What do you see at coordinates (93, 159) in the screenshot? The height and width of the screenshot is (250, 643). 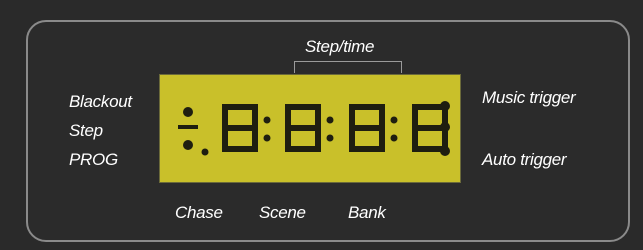 I see `prog-label: PROG` at bounding box center [93, 159].